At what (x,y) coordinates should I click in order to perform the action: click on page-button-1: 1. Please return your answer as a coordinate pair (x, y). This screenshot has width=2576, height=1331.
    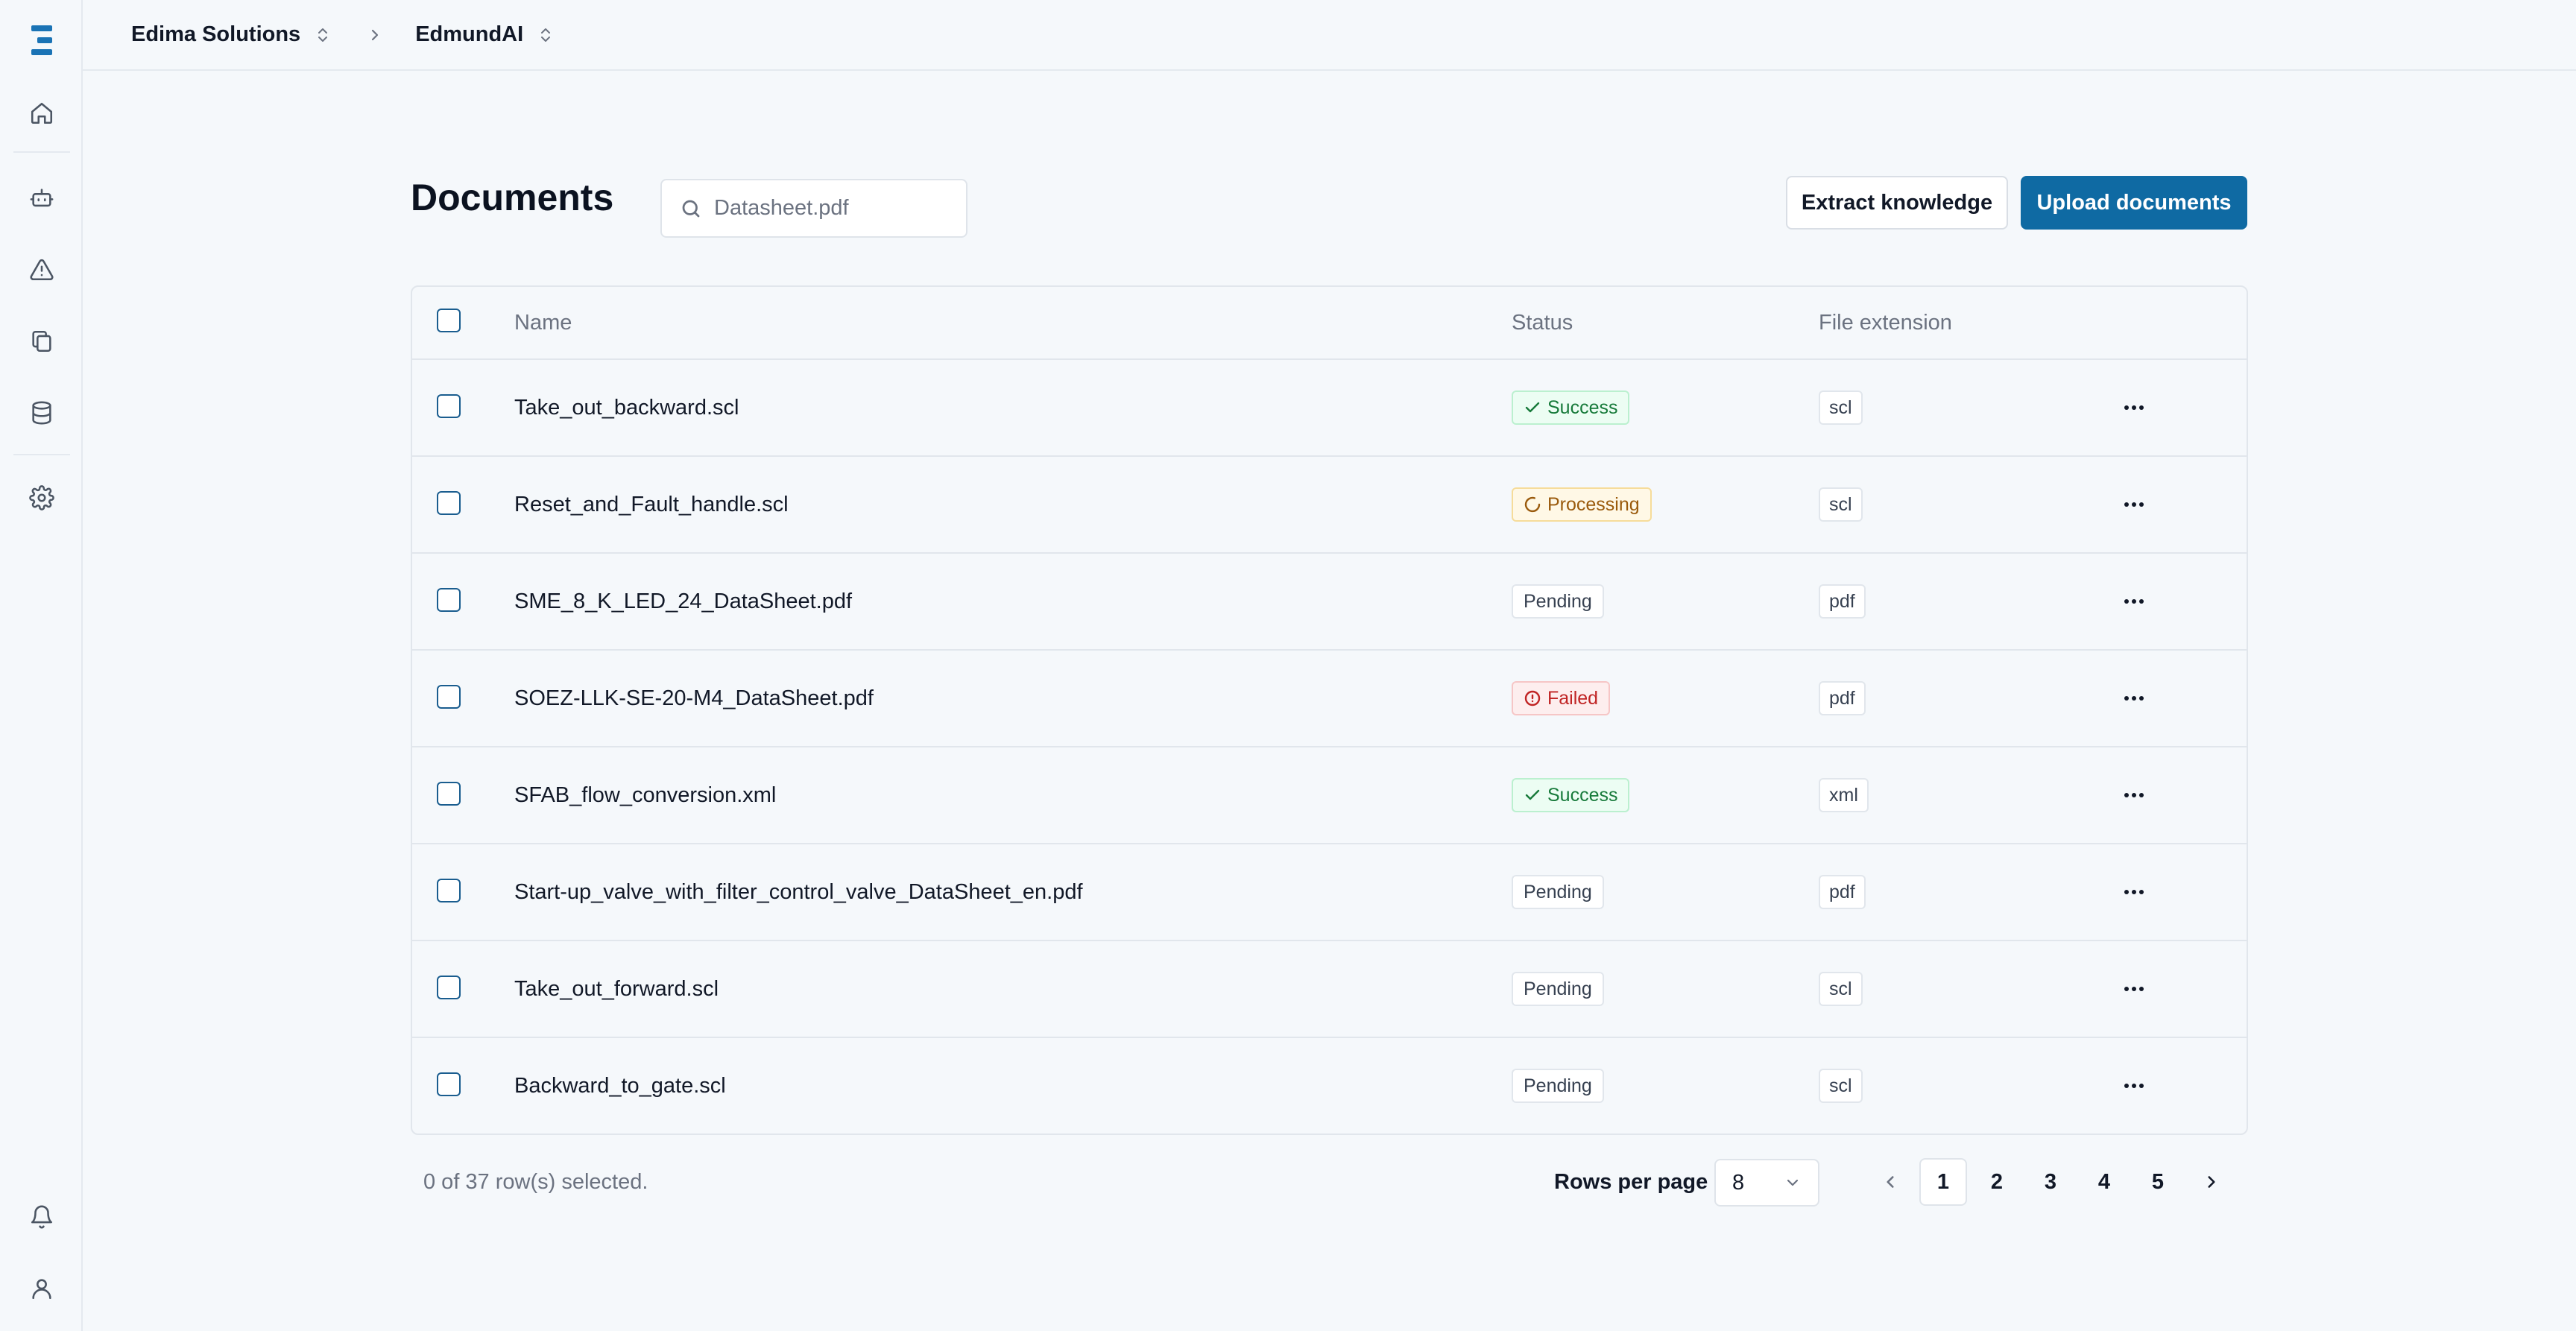
    Looking at the image, I should click on (1943, 1182).